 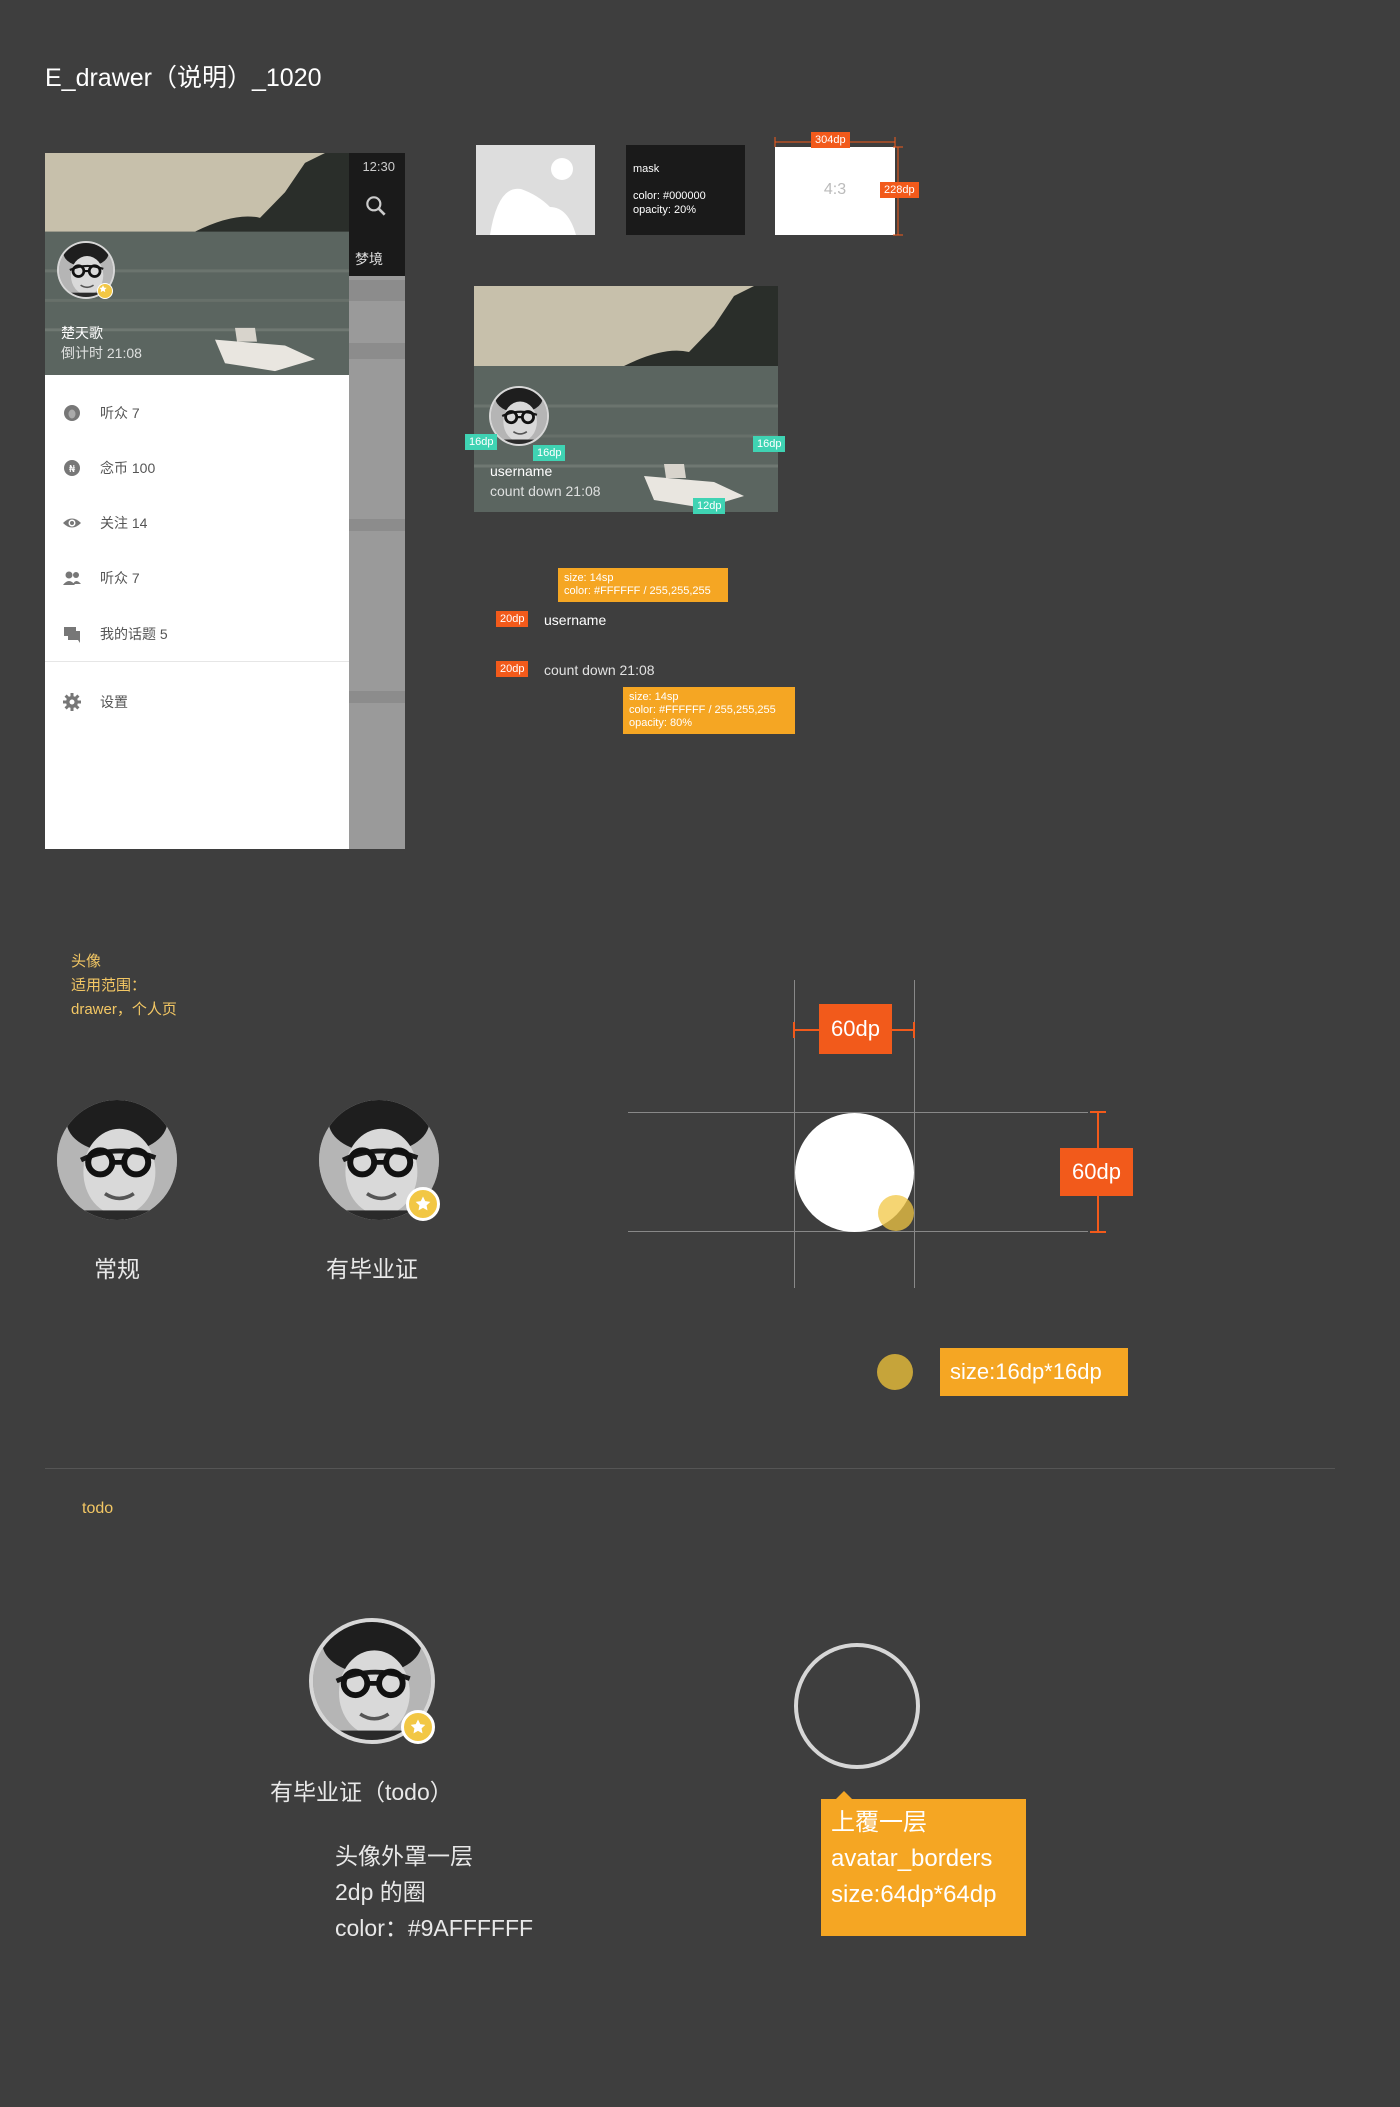 I want to click on layer-line3: size:64dp*64dp, so click(x=914, y=1894).